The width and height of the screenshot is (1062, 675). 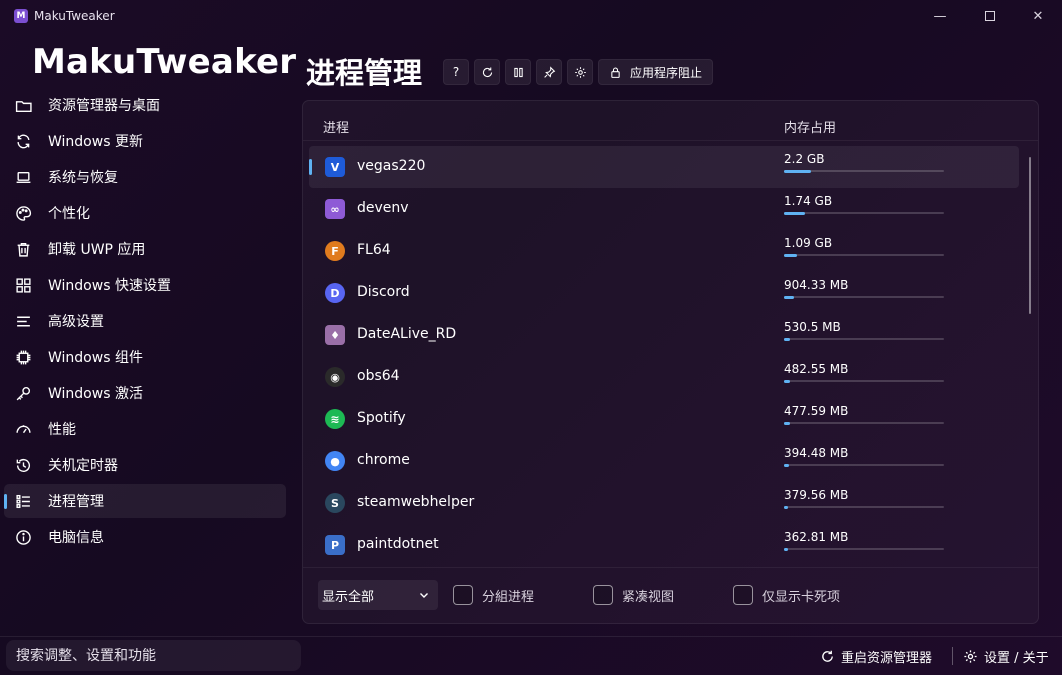 I want to click on hung-only-label: 仅显示卡死项, so click(x=801, y=597).